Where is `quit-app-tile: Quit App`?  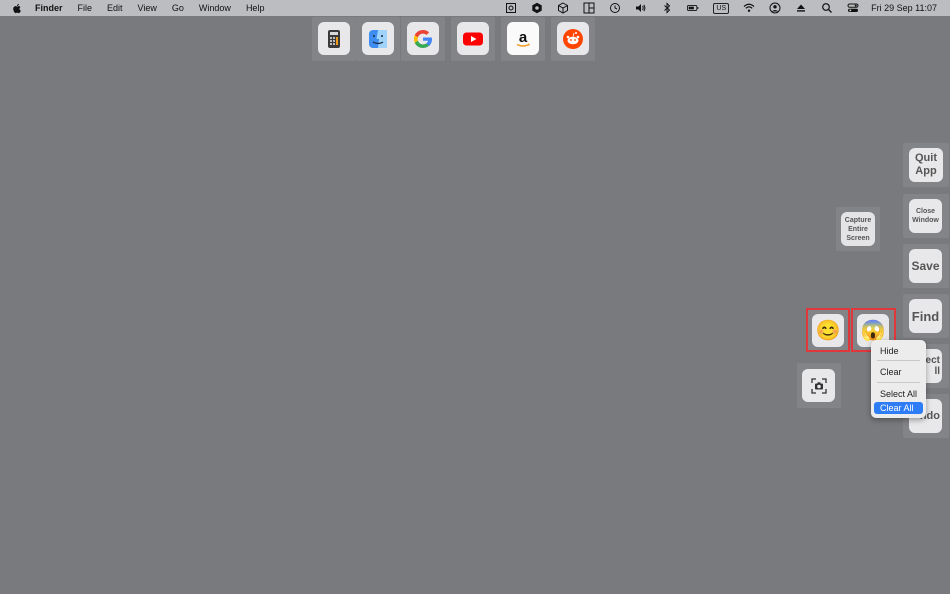
quit-app-tile: Quit App is located at coordinates (926, 165).